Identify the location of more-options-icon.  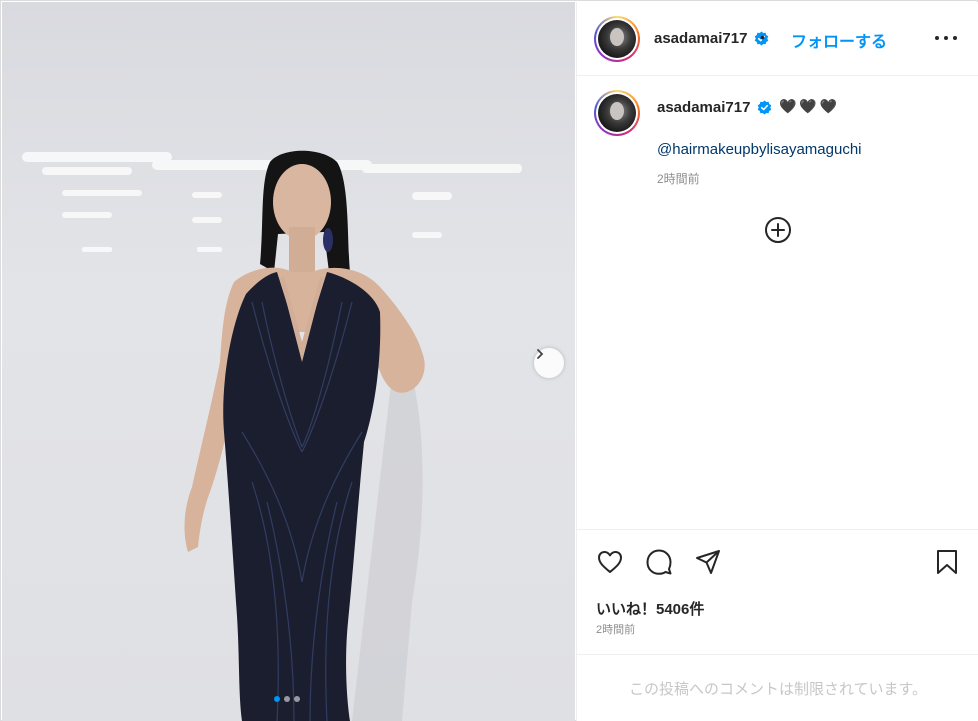
(946, 38).